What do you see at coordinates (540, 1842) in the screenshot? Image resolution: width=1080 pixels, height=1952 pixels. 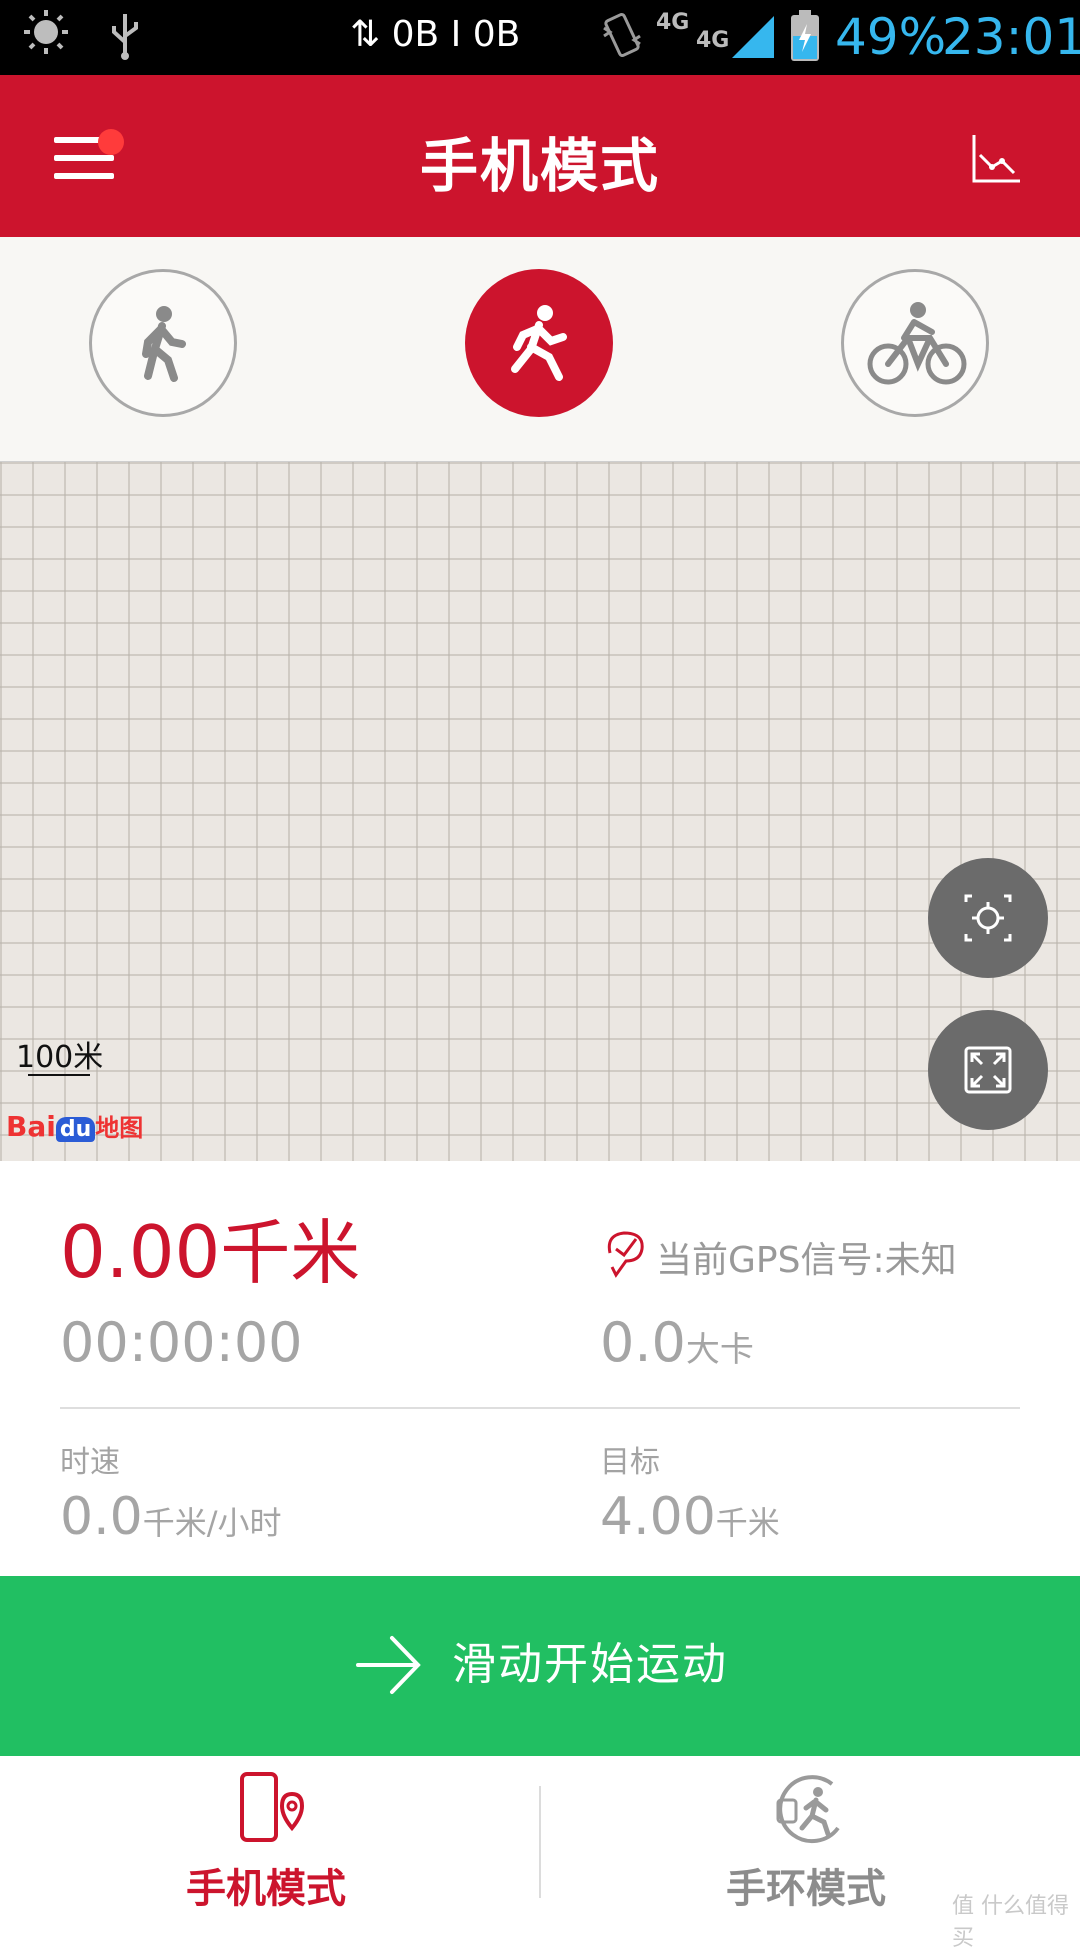 I see `nav-divider` at bounding box center [540, 1842].